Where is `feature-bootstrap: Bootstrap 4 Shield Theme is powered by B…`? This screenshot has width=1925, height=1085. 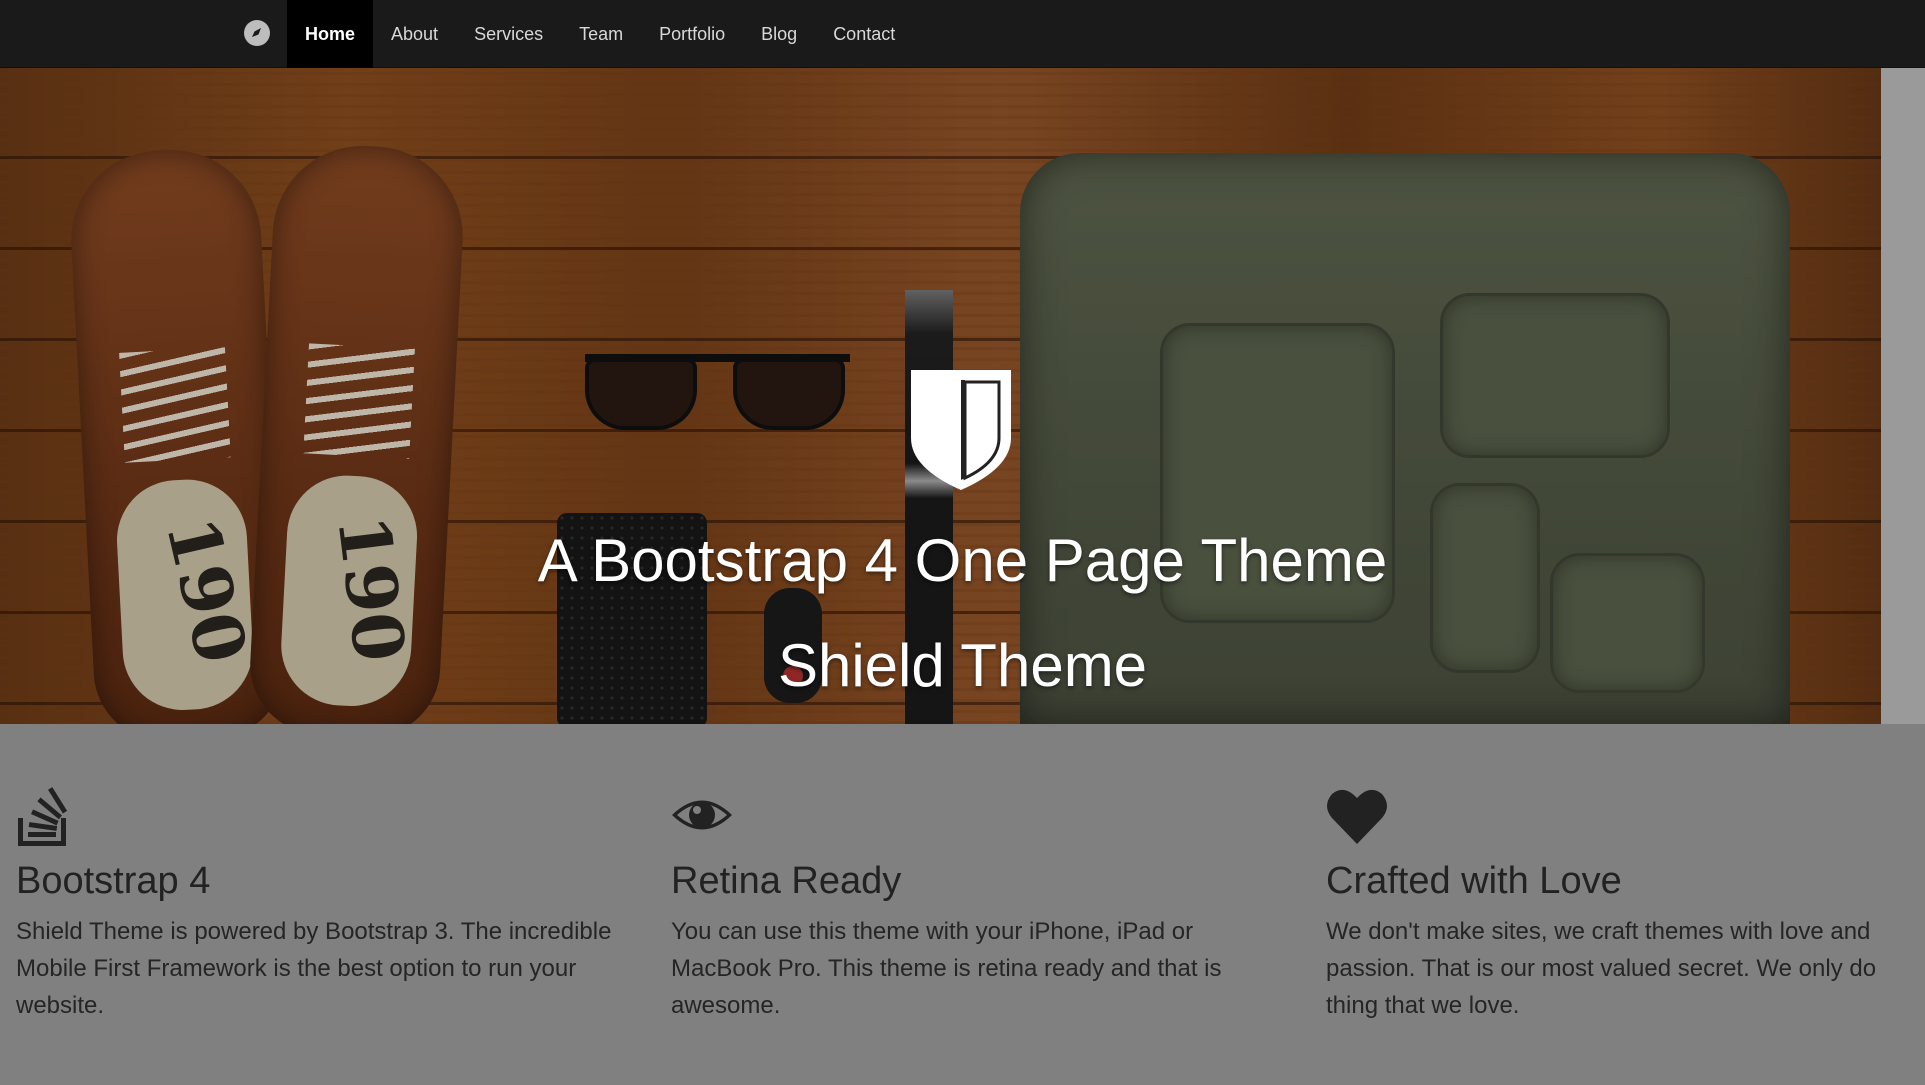 feature-bootstrap: Bootstrap 4 Shield Theme is powered by B… is located at coordinates (316, 904).